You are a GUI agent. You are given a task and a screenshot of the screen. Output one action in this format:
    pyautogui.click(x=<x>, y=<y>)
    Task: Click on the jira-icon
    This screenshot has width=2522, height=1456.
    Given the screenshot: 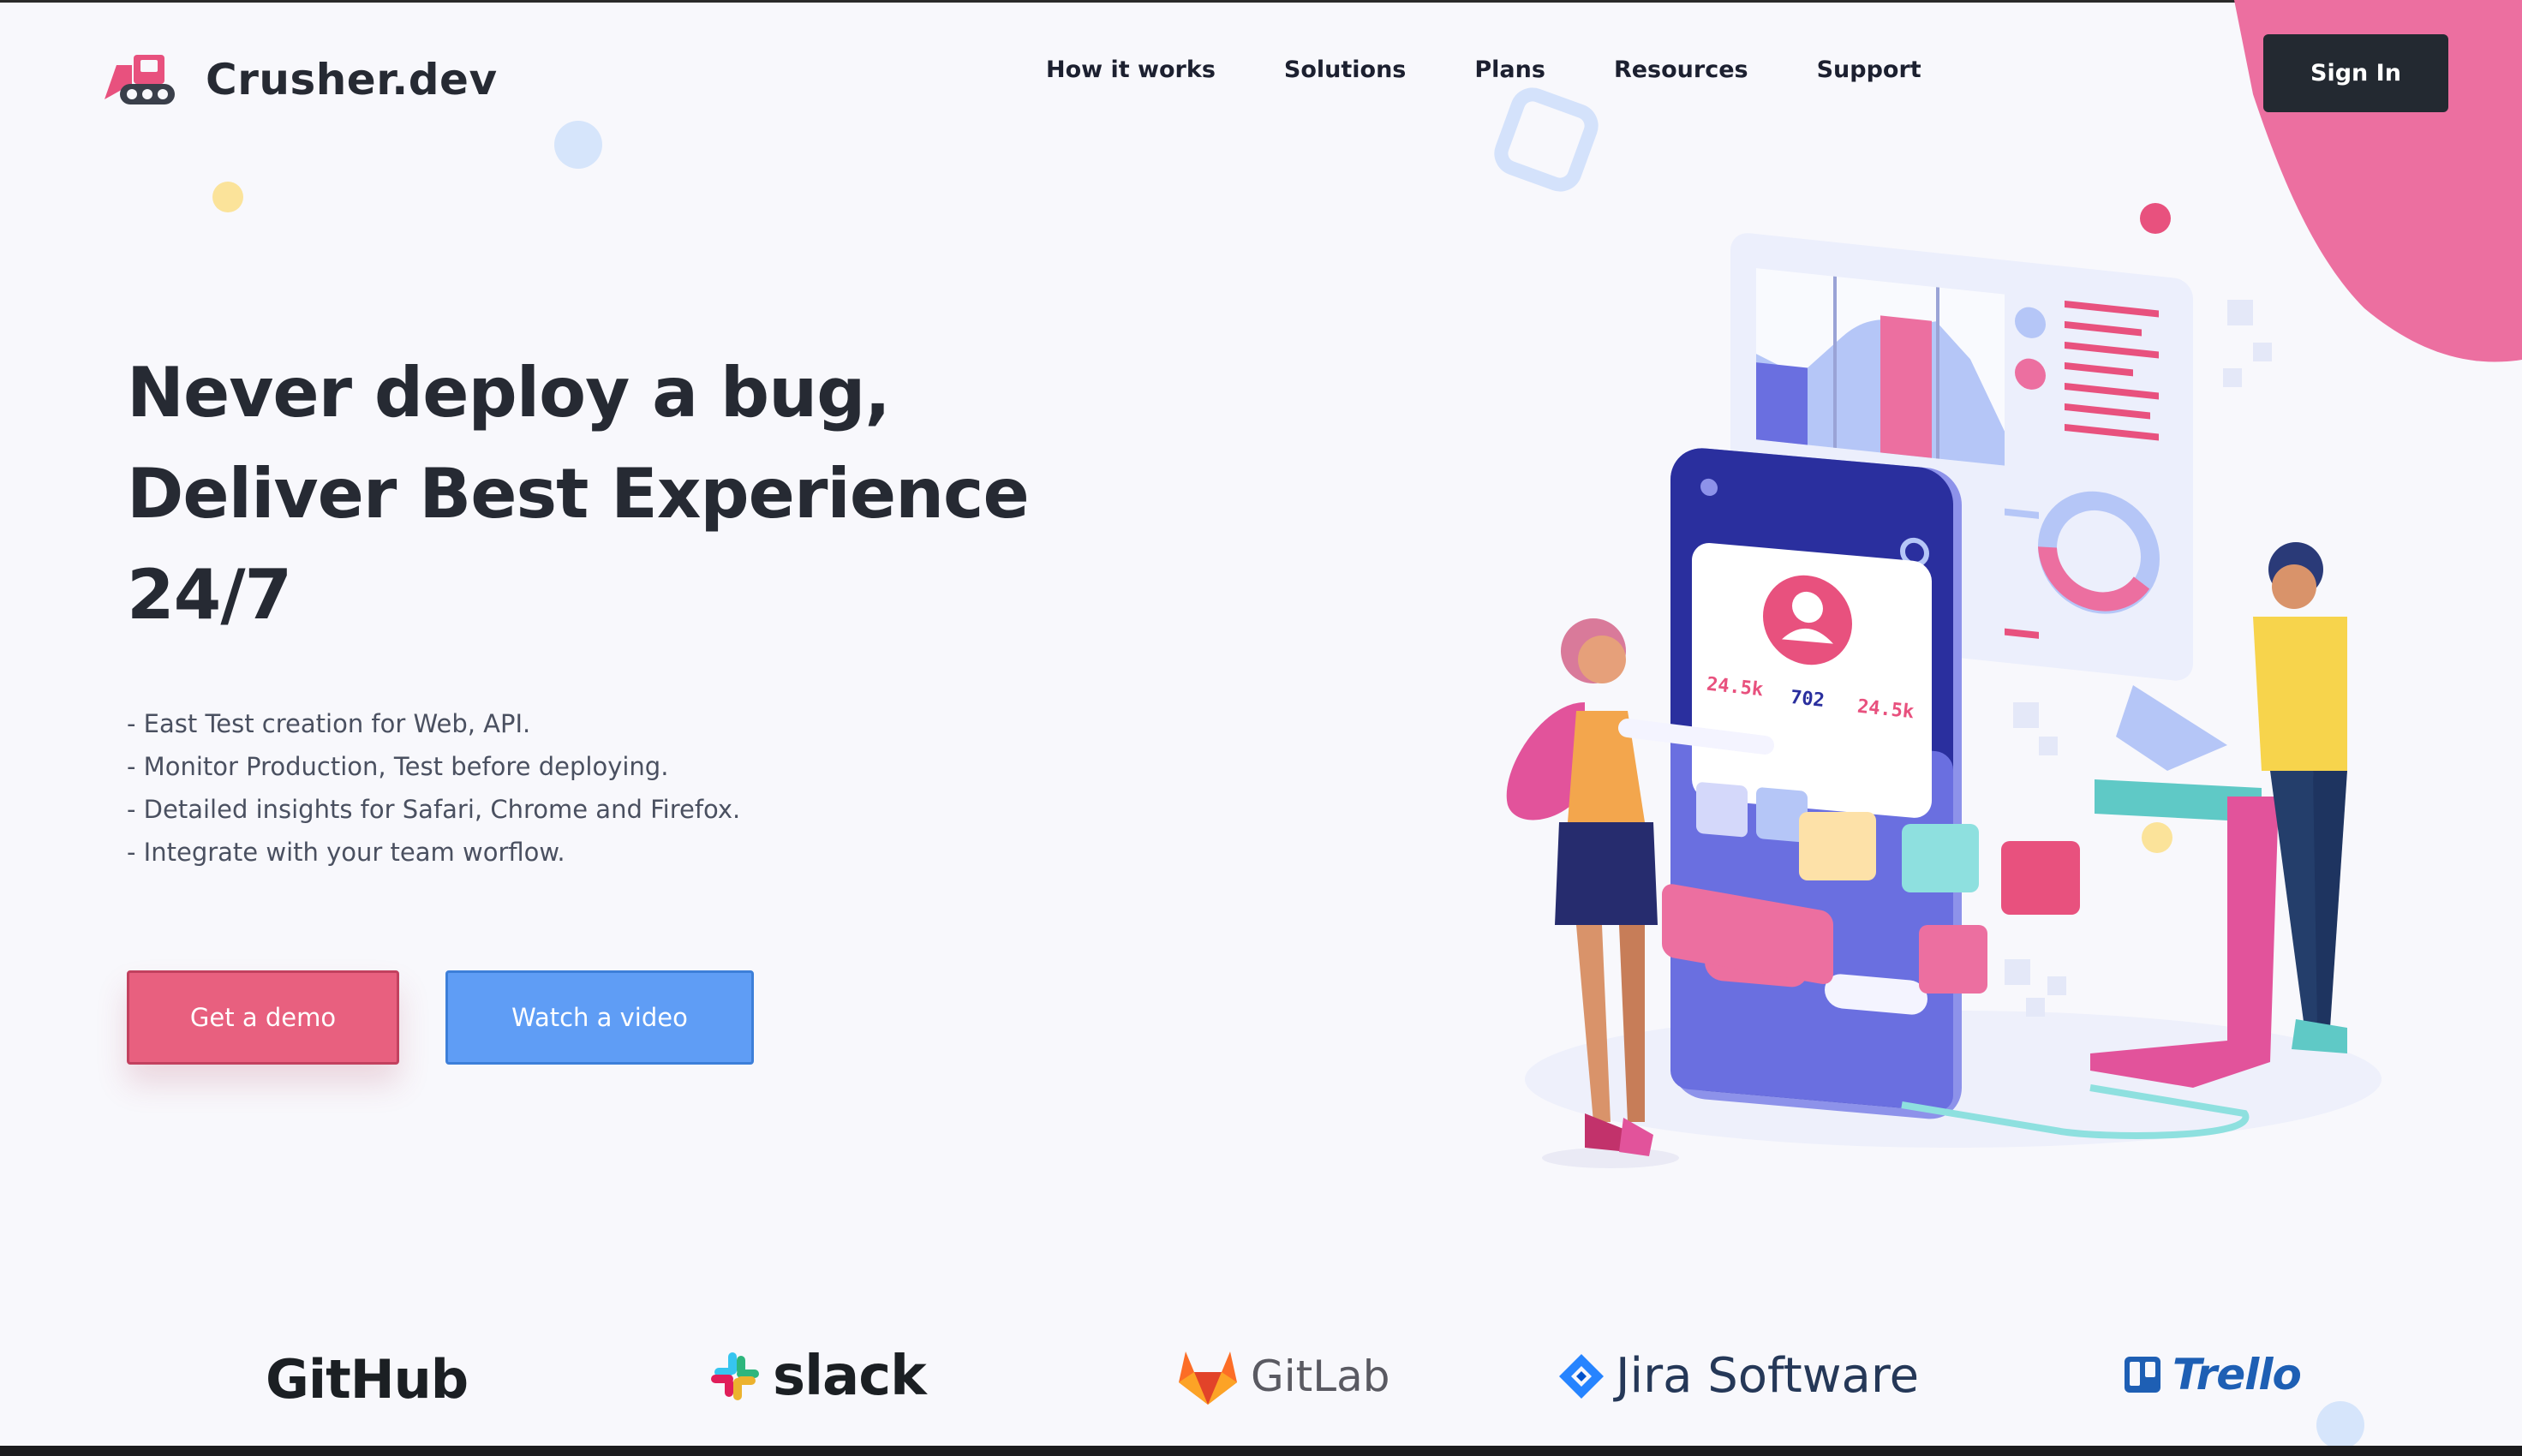 What is the action you would take?
    pyautogui.click(x=1582, y=1376)
    